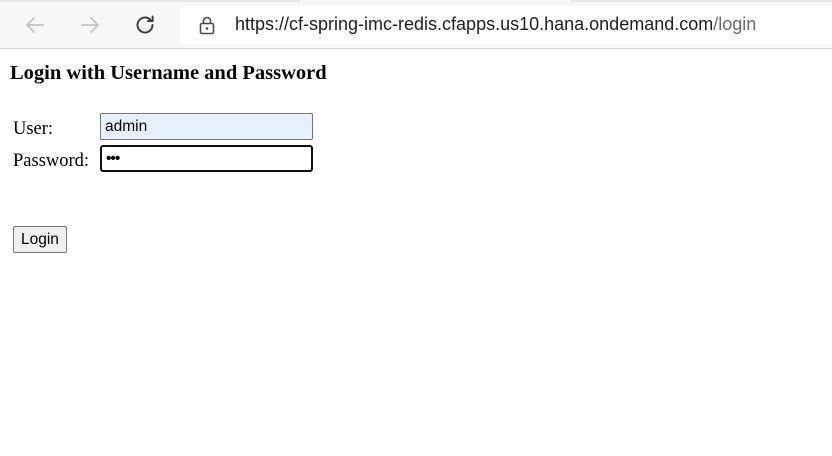 The width and height of the screenshot is (832, 456). What do you see at coordinates (51, 161) in the screenshot?
I see `password-label: Password:` at bounding box center [51, 161].